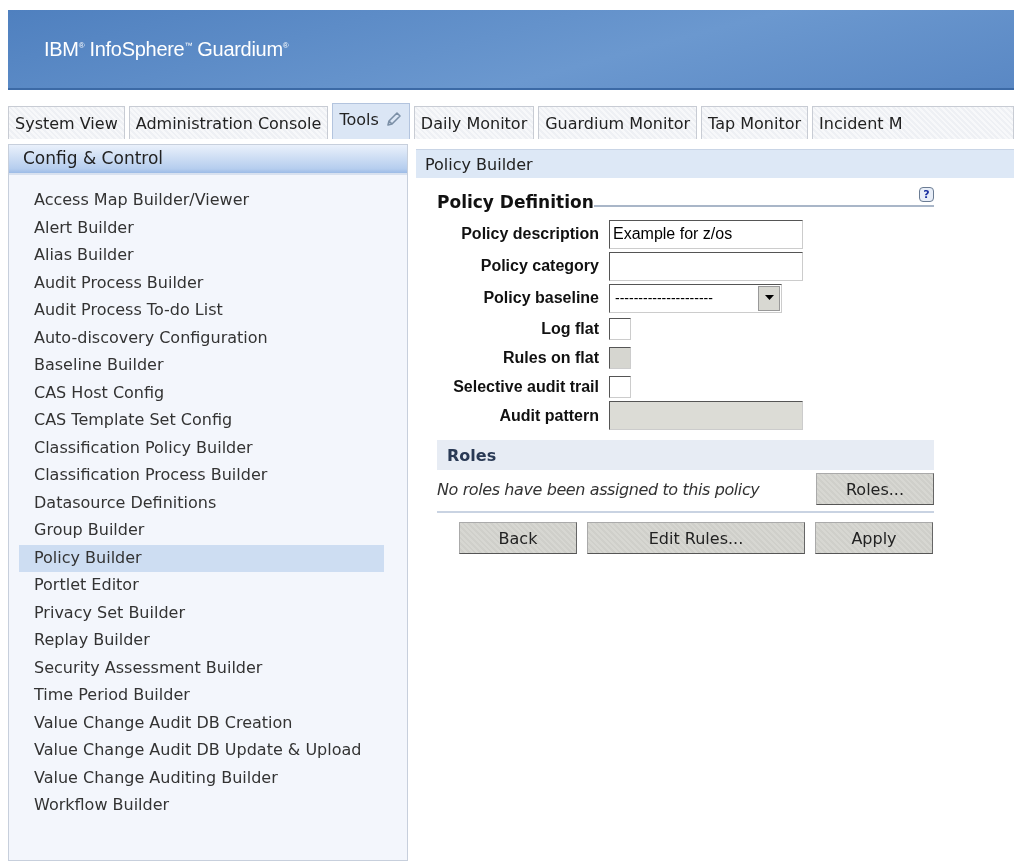 The width and height of the screenshot is (1014, 861). I want to click on sidebar-item: Datasource Definitions, so click(201, 503).